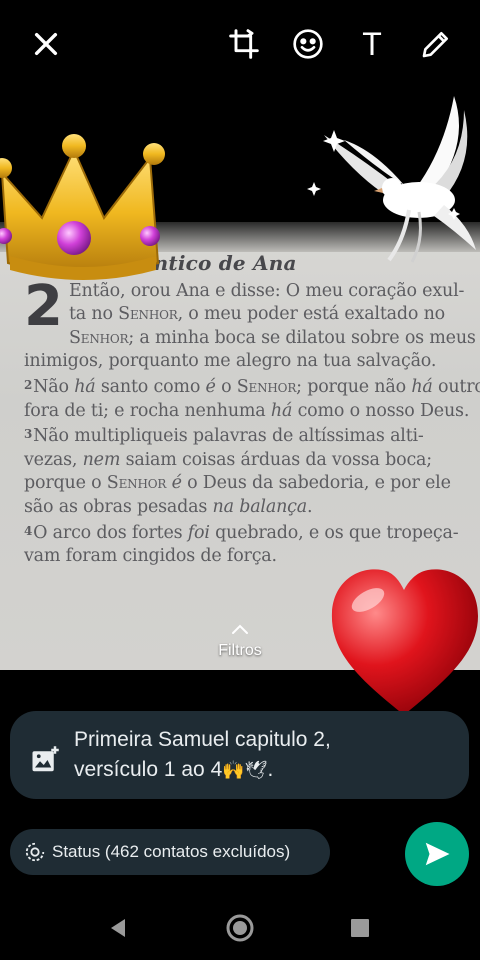  Describe the element at coordinates (118, 928) in the screenshot. I see `nav-back-icon` at that location.